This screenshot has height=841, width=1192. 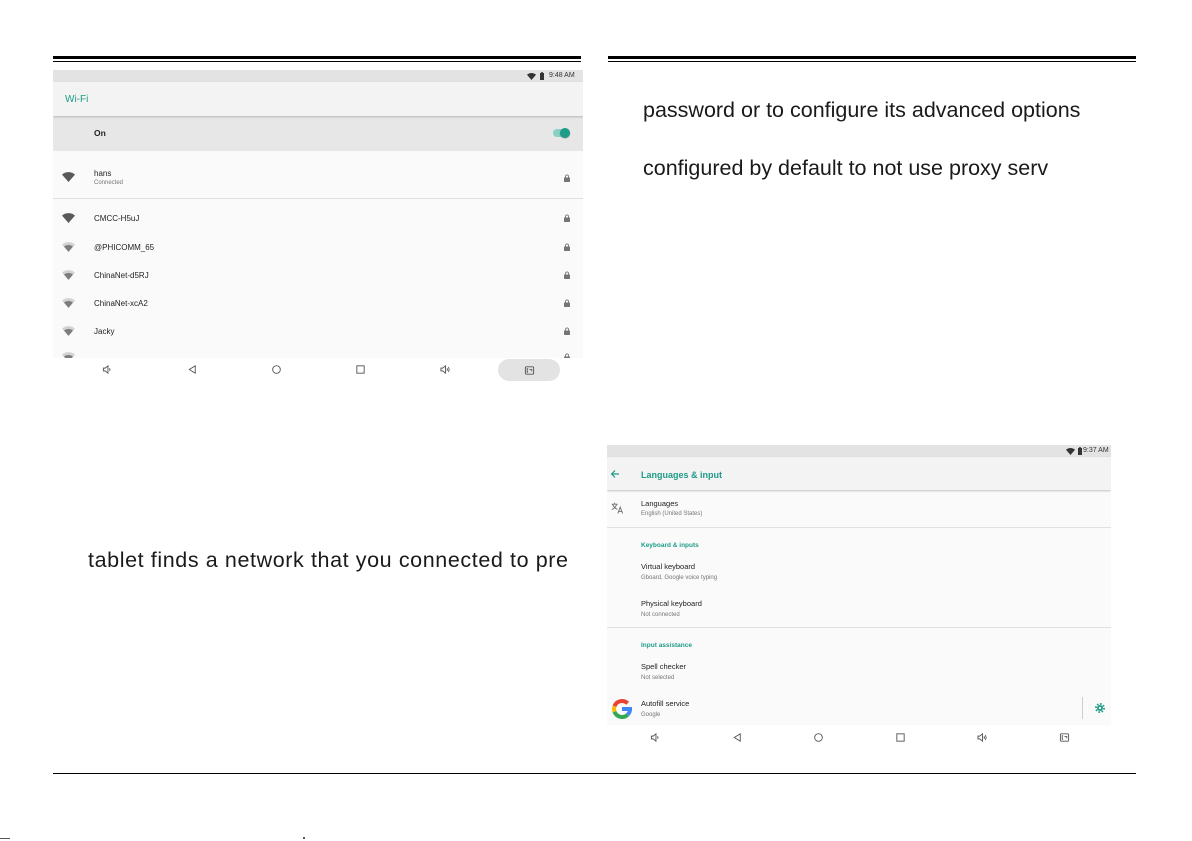 What do you see at coordinates (124, 247) in the screenshot?
I see `network-name: @PHICOMM_65` at bounding box center [124, 247].